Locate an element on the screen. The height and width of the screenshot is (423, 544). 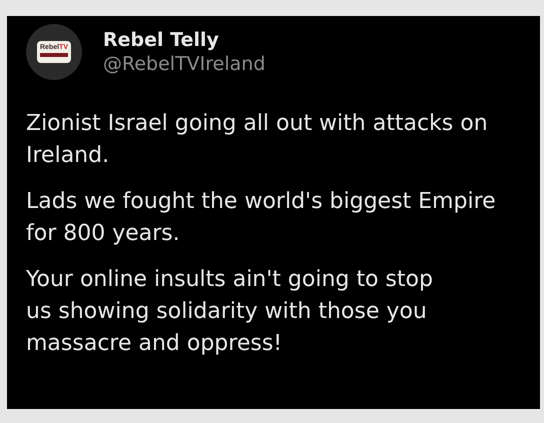
author-name: Rebel Telly is located at coordinates (184, 40).